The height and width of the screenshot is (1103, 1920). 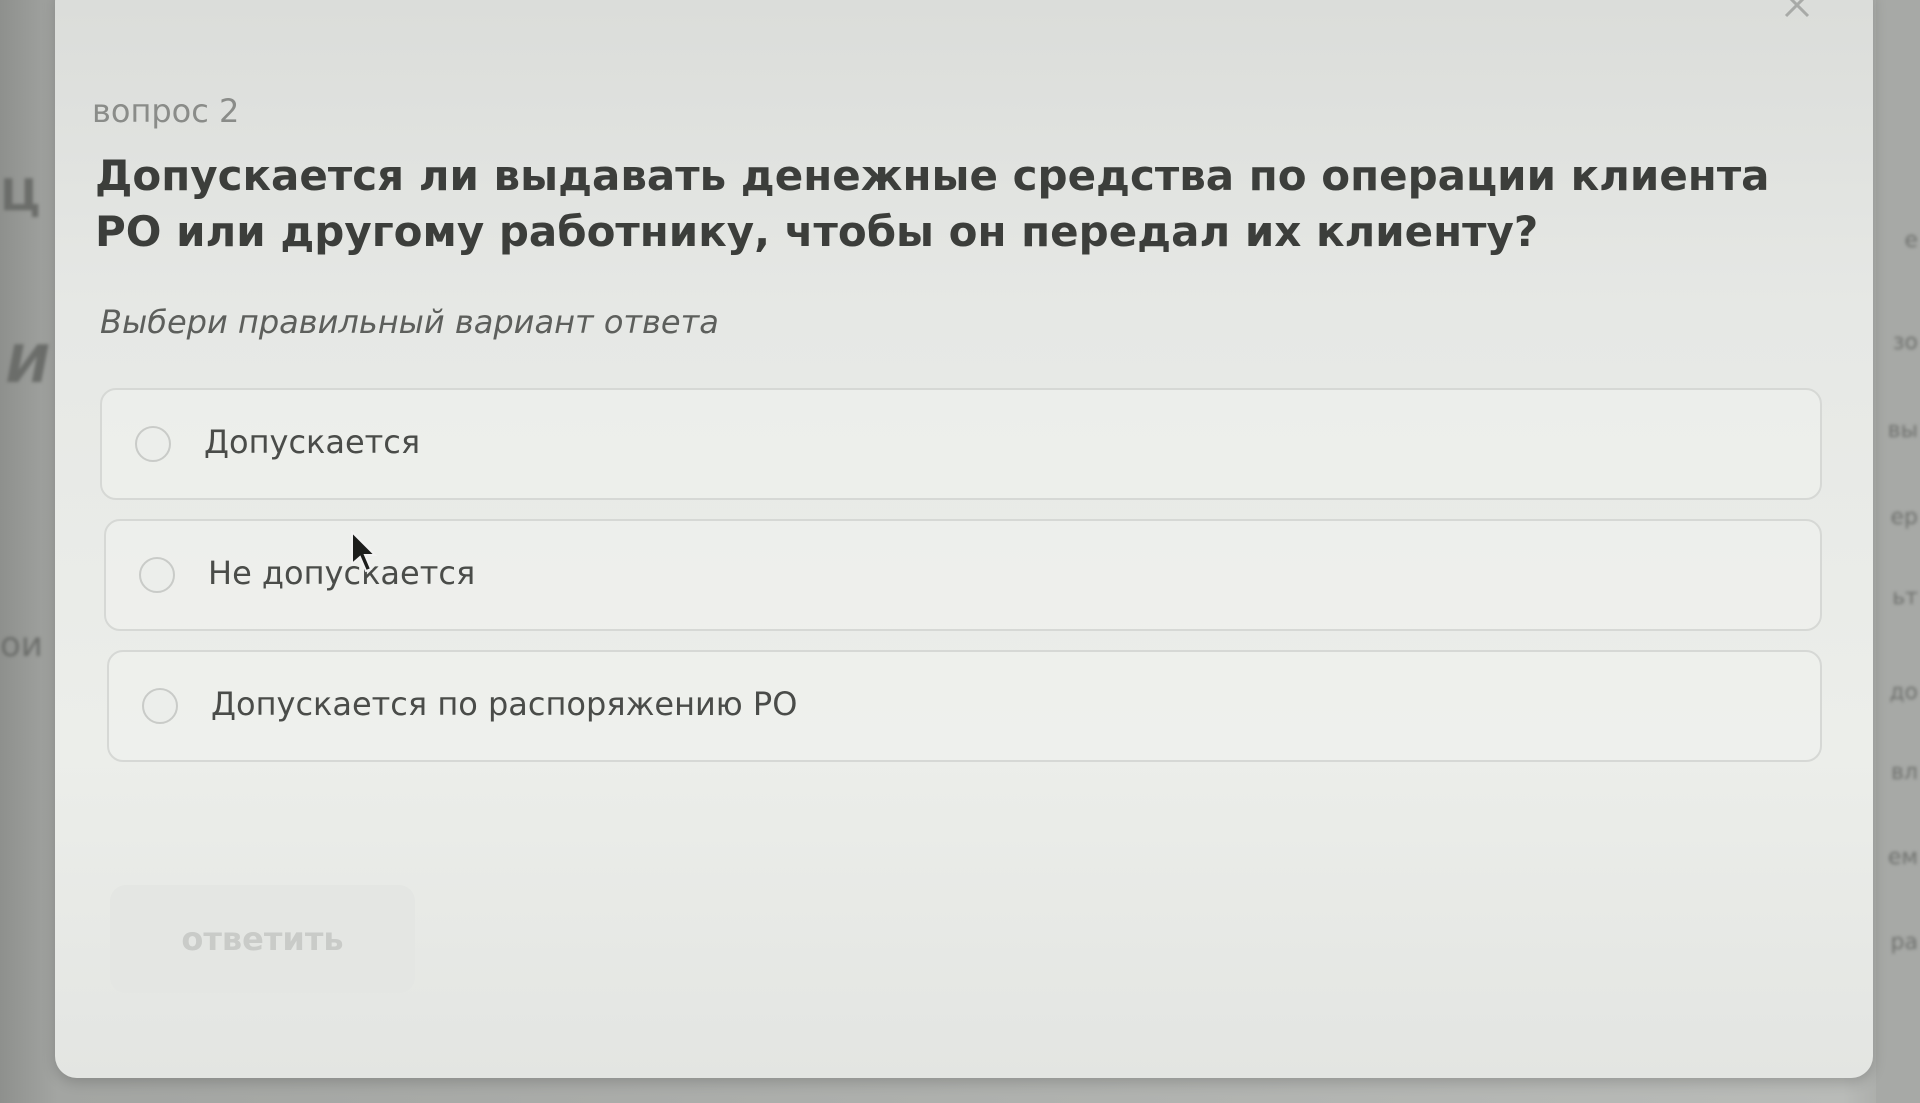 I want to click on close-icon, so click(x=1798, y=15).